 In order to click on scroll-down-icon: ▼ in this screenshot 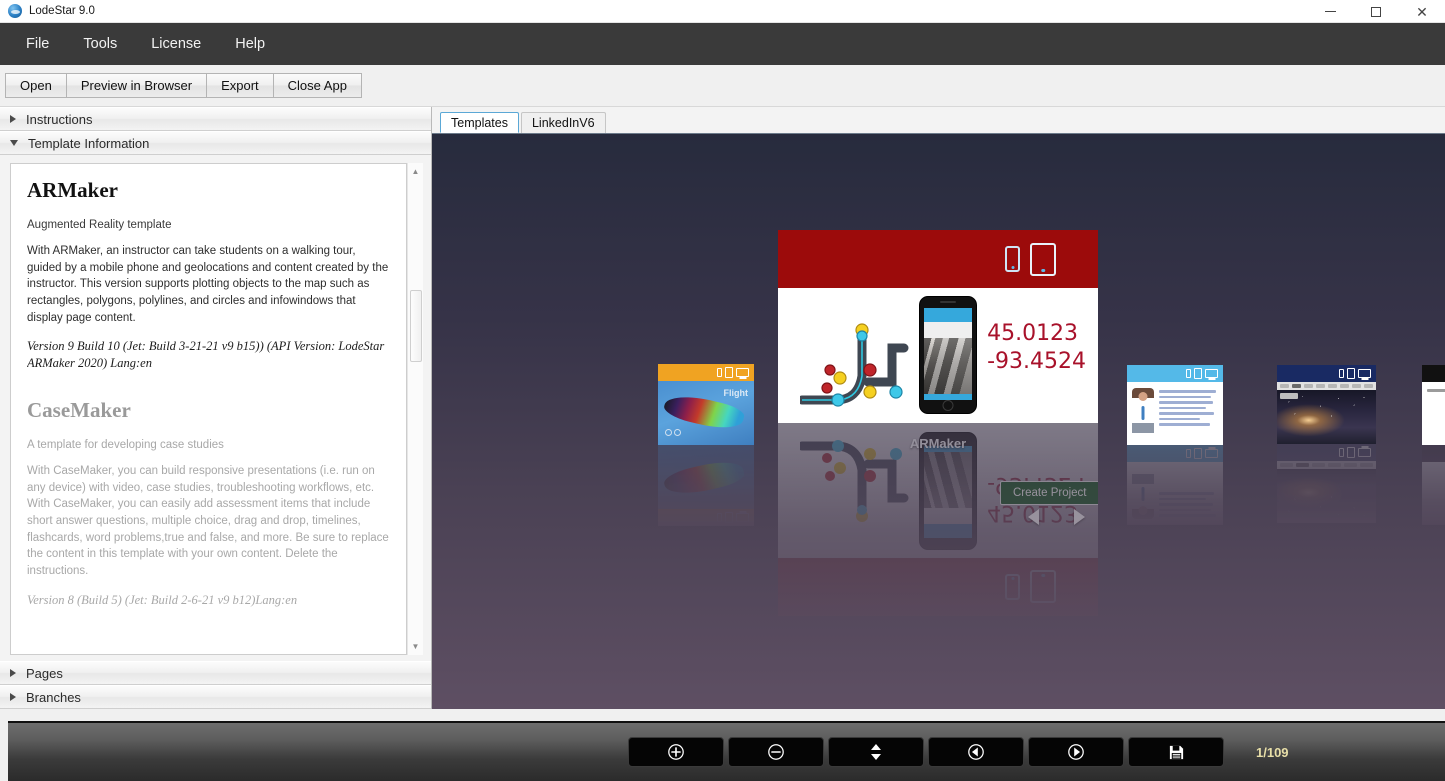, I will do `click(416, 646)`.